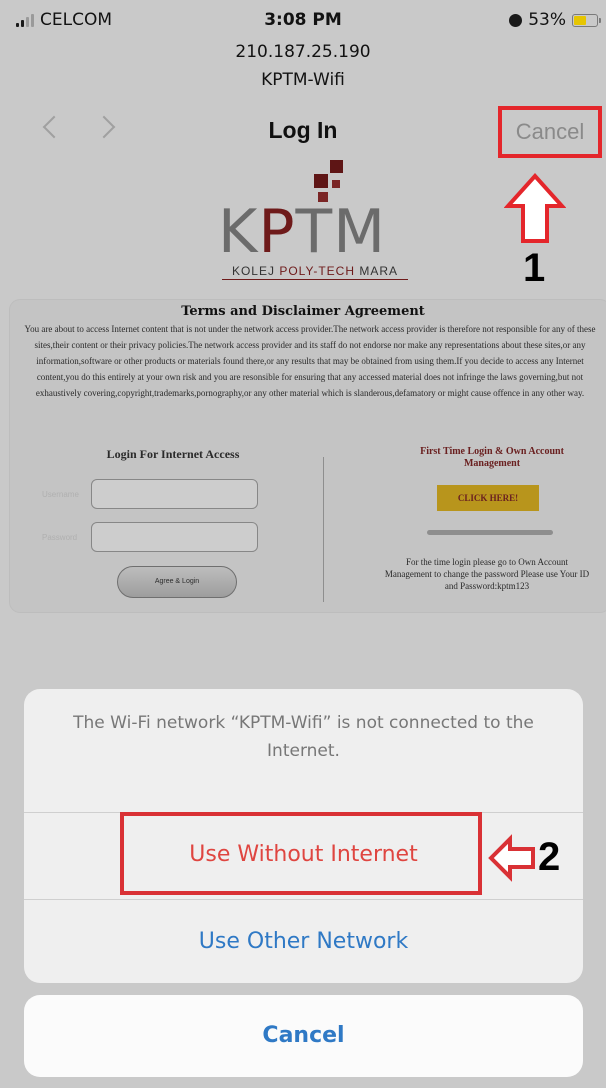  I want to click on terms-title: Terms and Disclaimer Agreement, so click(303, 311).